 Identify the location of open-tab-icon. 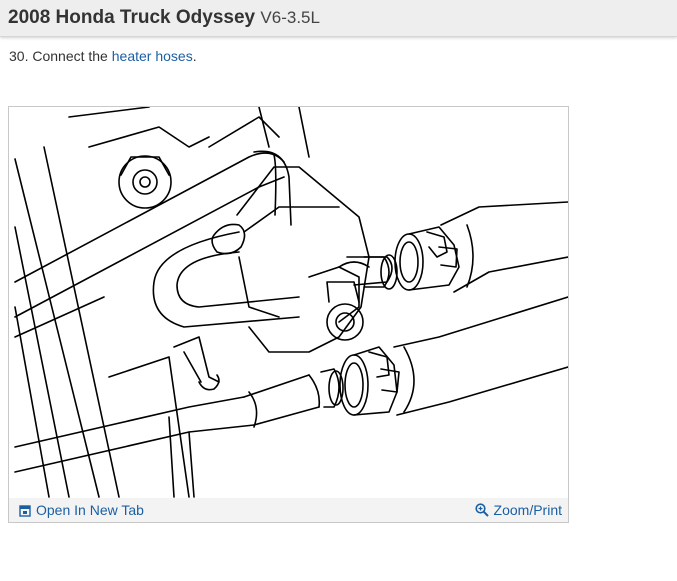
(25, 511).